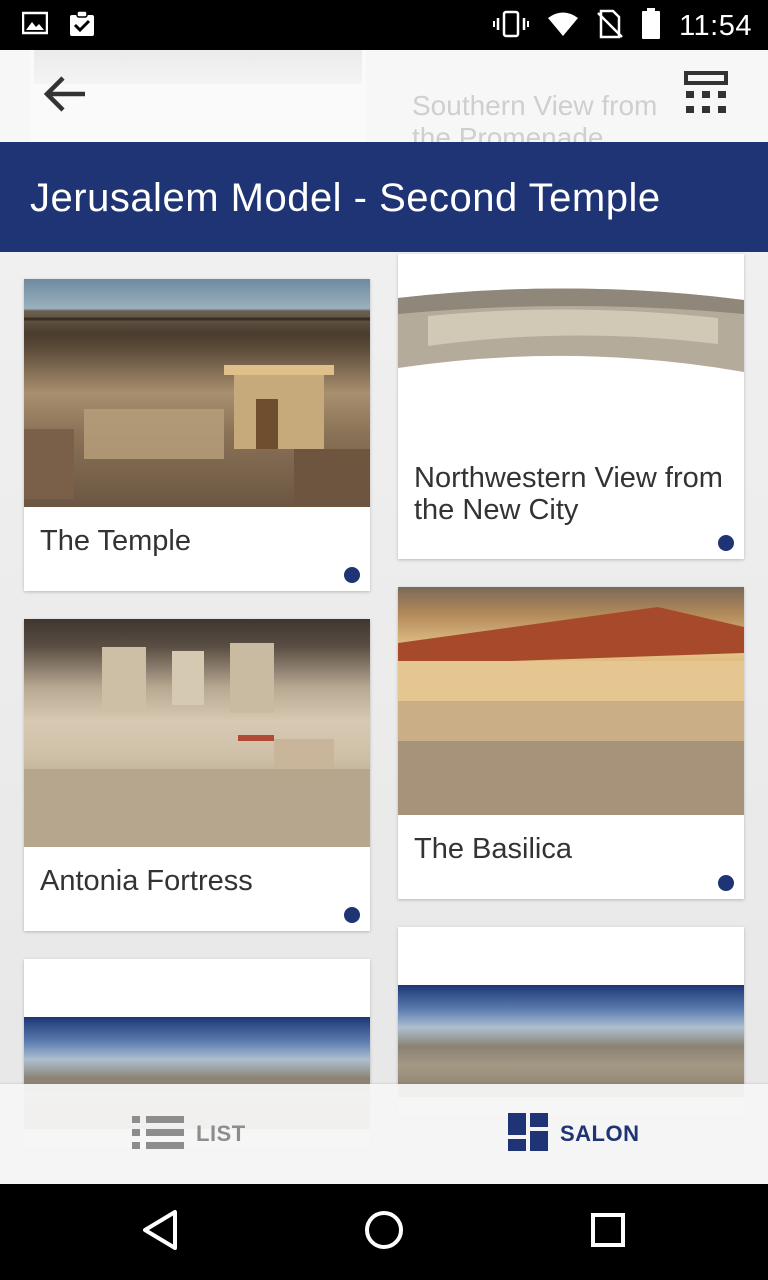 The height and width of the screenshot is (1280, 768). What do you see at coordinates (563, 26) in the screenshot?
I see `wifi-icon` at bounding box center [563, 26].